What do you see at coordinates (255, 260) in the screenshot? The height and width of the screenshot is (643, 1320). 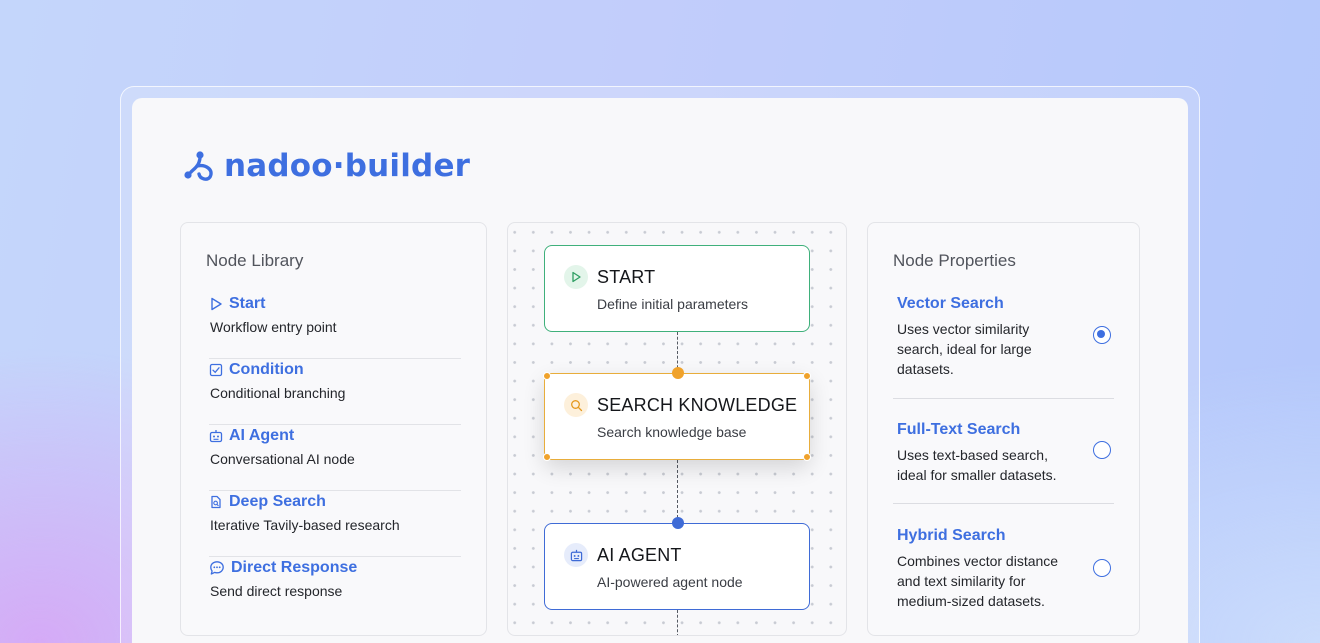 I see `node-library-title: Node Library` at bounding box center [255, 260].